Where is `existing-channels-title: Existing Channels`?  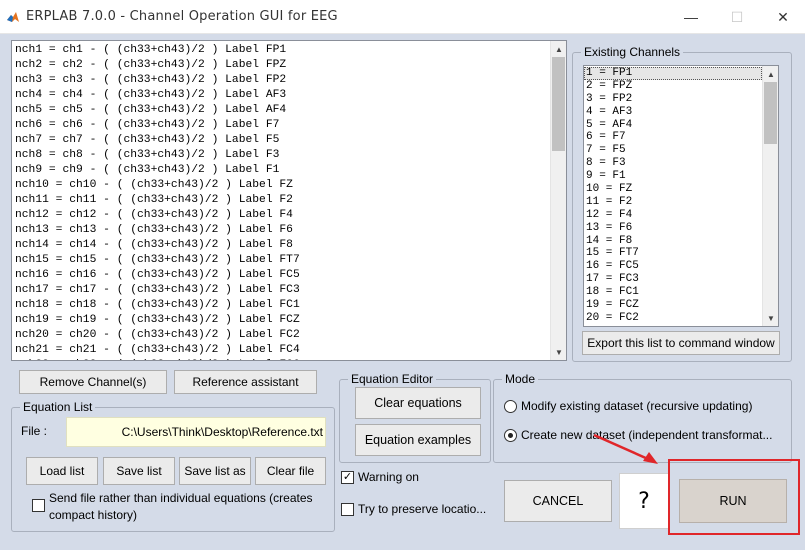 existing-channels-title: Existing Channels is located at coordinates (632, 52).